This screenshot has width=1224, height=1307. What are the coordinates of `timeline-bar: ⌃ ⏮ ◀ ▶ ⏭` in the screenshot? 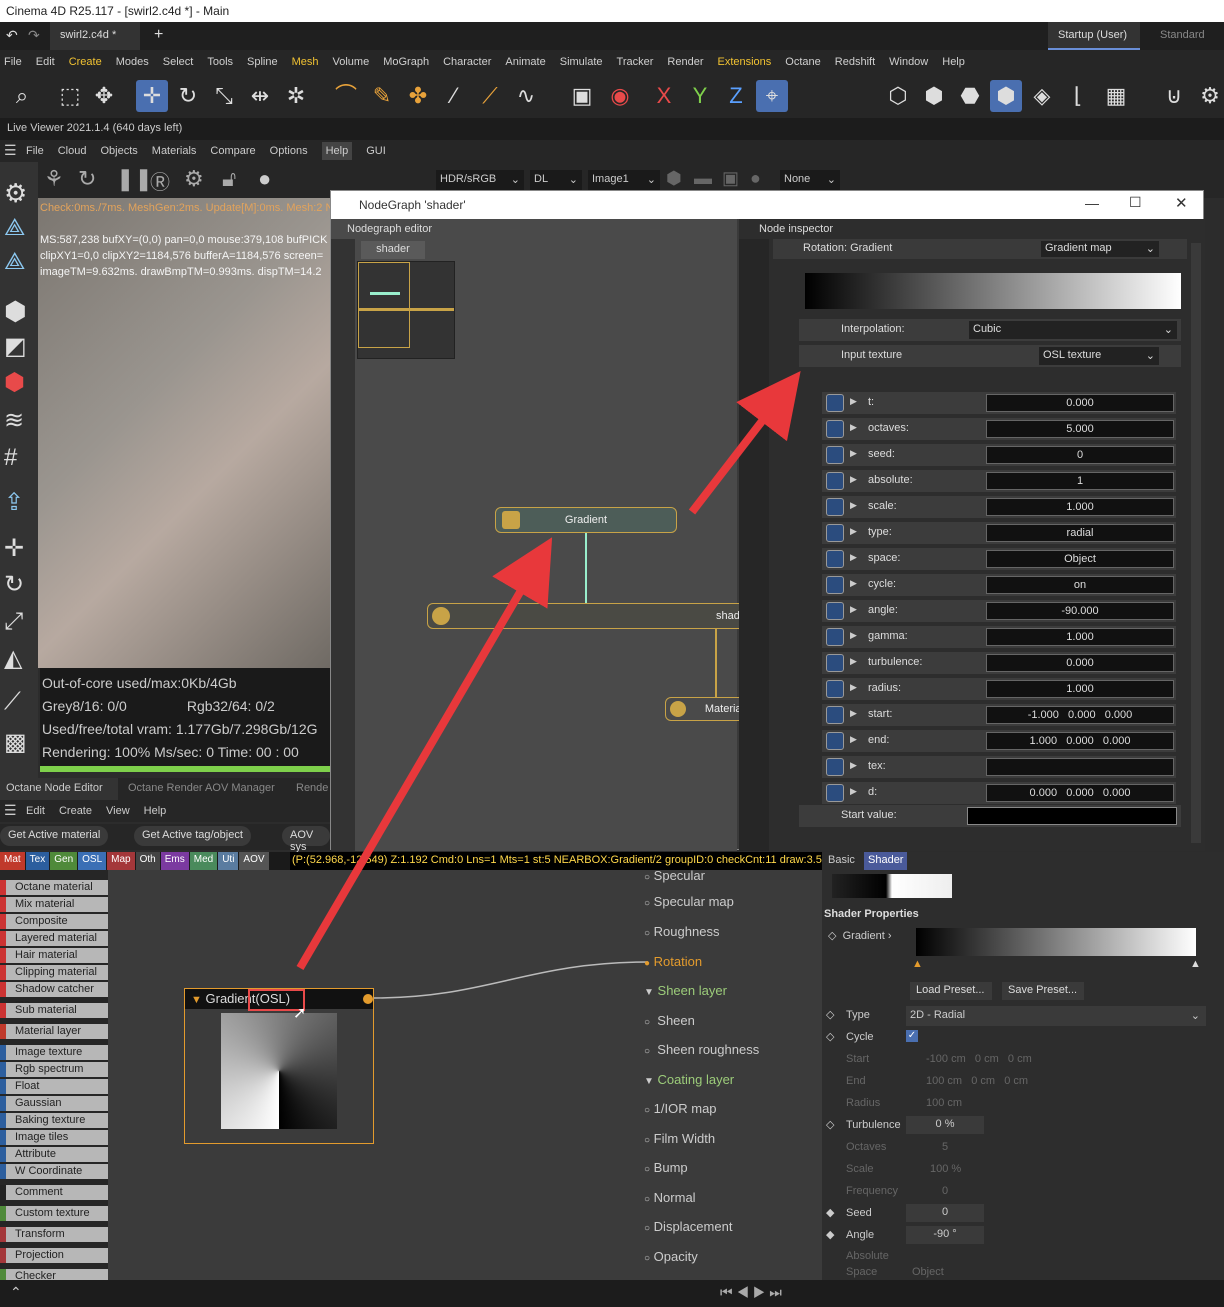 It's located at (612, 1293).